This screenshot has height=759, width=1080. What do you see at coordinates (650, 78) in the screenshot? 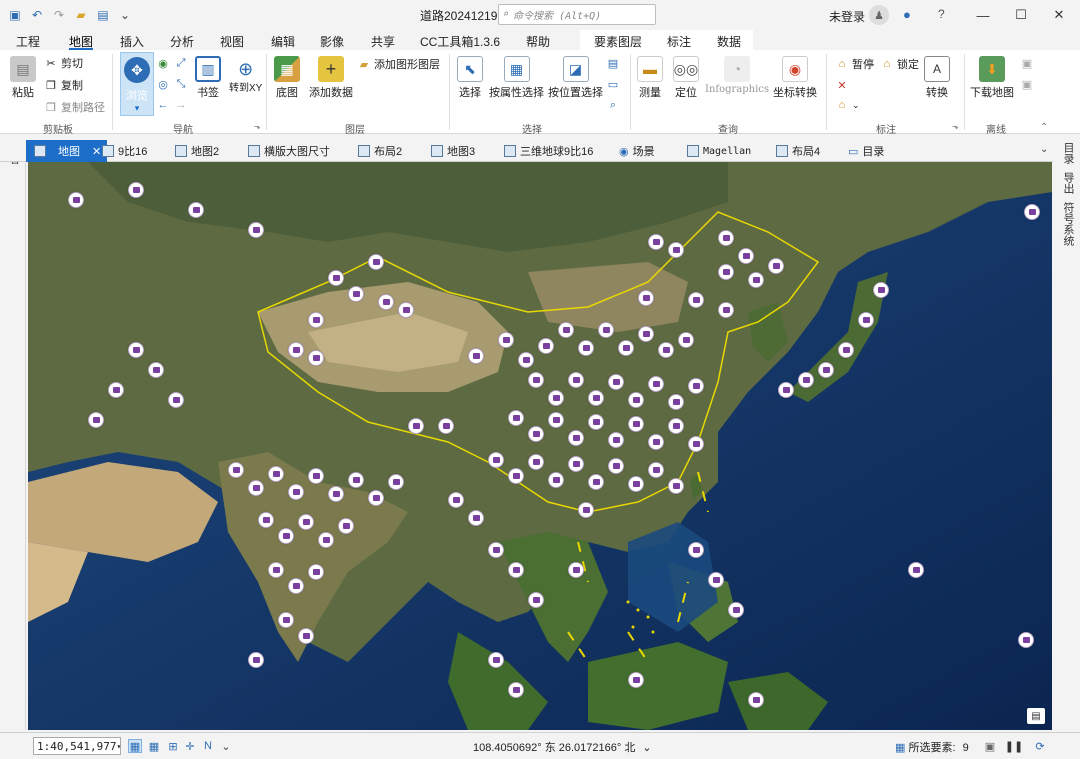
I see `measure-button: ▬ 测量` at bounding box center [650, 78].